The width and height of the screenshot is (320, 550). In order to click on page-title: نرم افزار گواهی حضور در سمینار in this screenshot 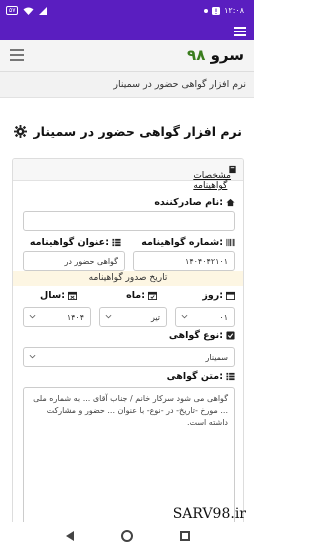, I will do `click(128, 131)`.